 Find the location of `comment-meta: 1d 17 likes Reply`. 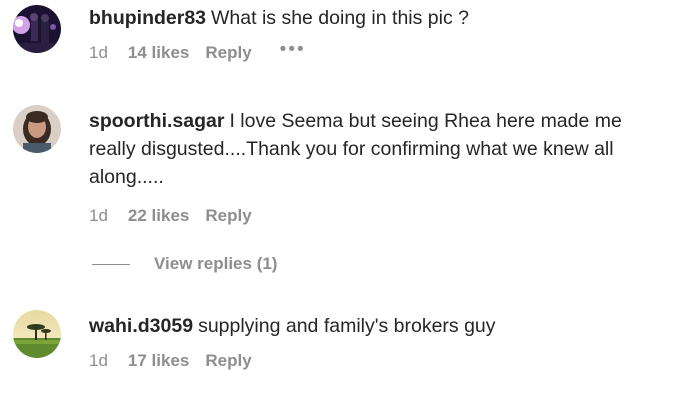

comment-meta: 1d 17 likes Reply is located at coordinates (376, 361).